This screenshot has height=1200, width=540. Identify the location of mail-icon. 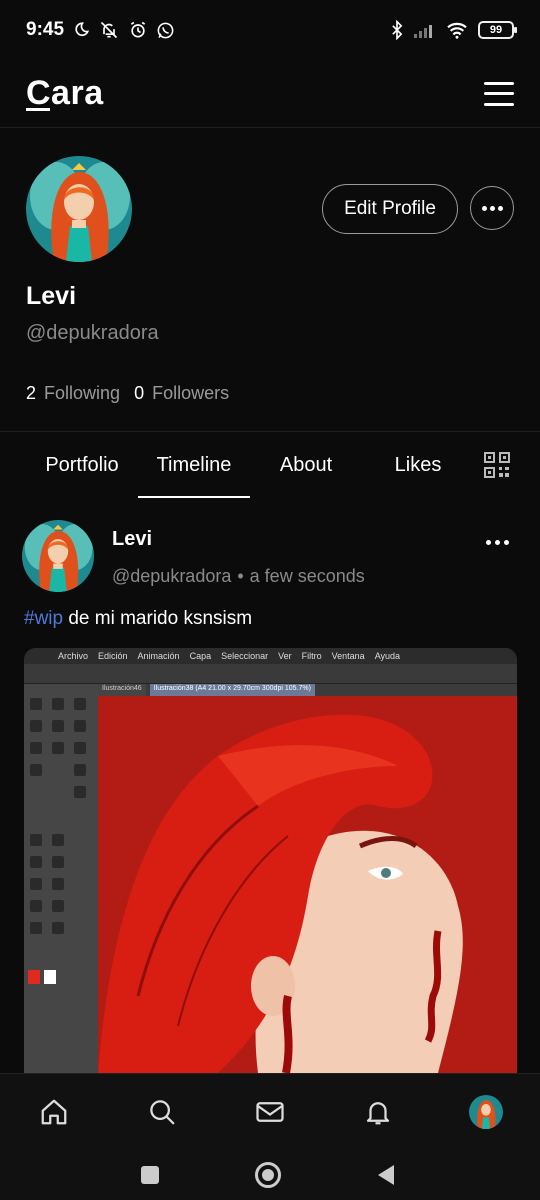
(270, 1112).